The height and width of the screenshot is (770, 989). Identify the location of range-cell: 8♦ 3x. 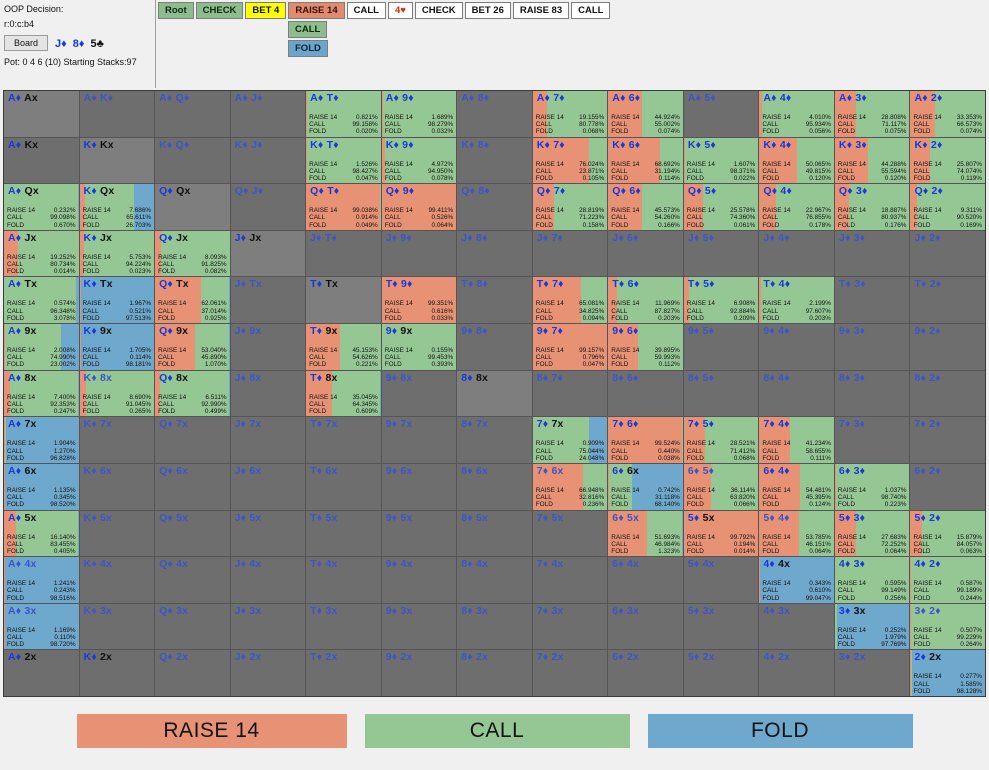
(494, 626).